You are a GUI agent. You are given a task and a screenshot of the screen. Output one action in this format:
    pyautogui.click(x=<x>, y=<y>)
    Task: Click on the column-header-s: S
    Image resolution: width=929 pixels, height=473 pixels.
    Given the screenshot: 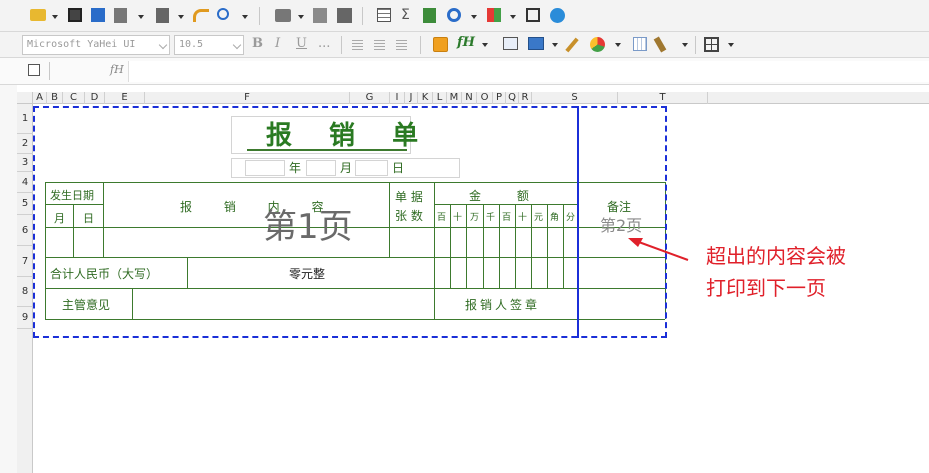 What is the action you would take?
    pyautogui.click(x=575, y=98)
    